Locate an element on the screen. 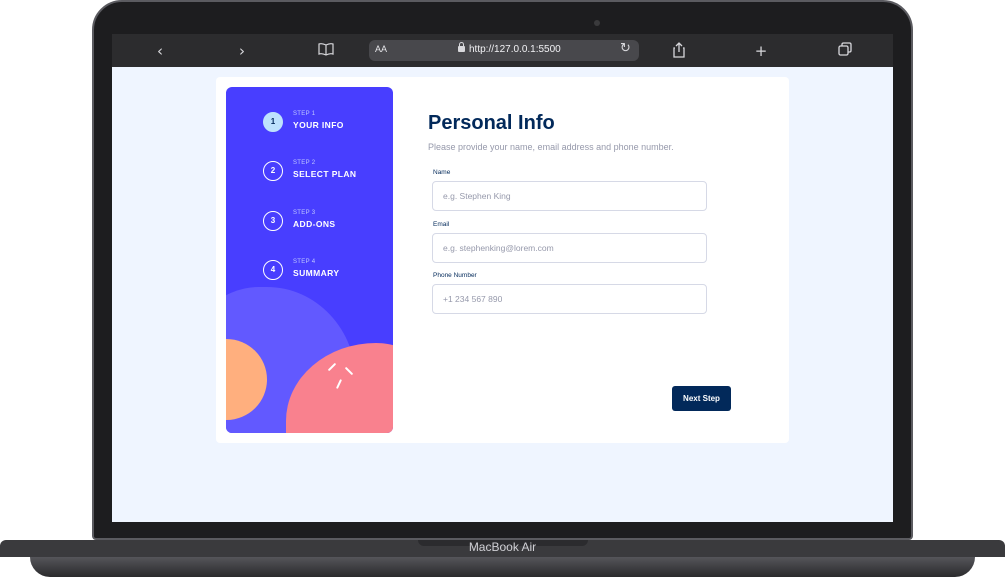 This screenshot has width=1005, height=577. name-label: Name is located at coordinates (442, 172).